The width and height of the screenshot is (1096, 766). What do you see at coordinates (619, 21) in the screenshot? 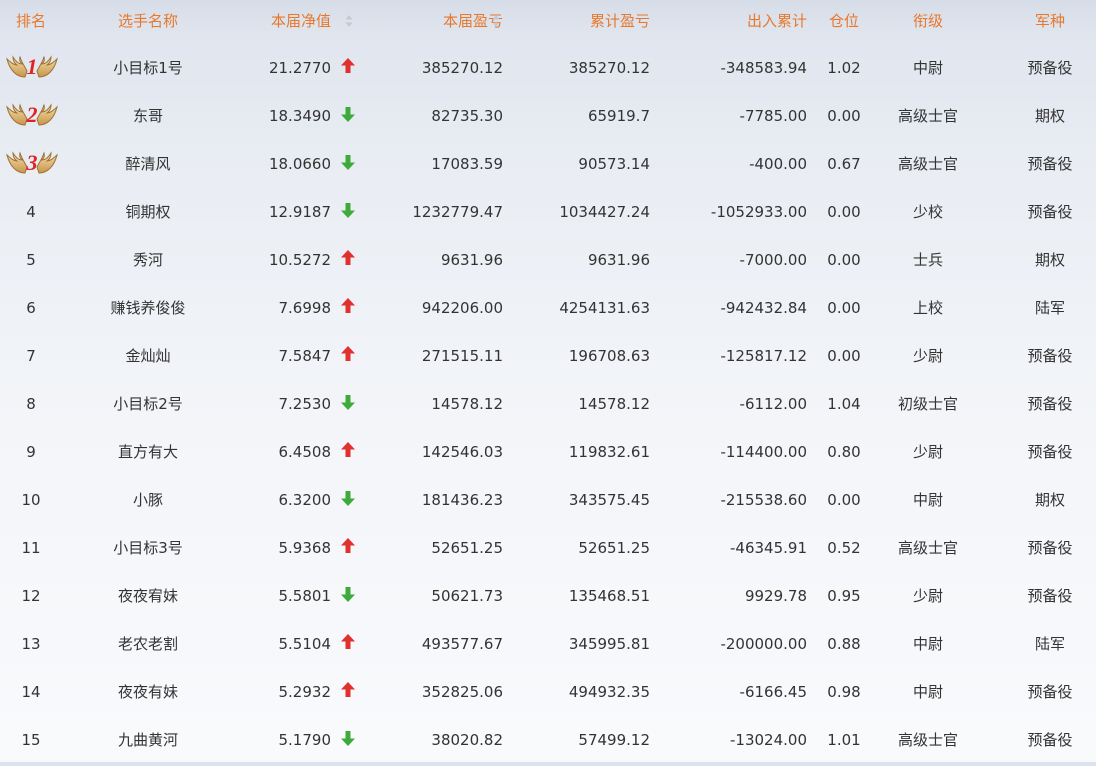
I see `header-cumulative-pl: 累计盈亏` at bounding box center [619, 21].